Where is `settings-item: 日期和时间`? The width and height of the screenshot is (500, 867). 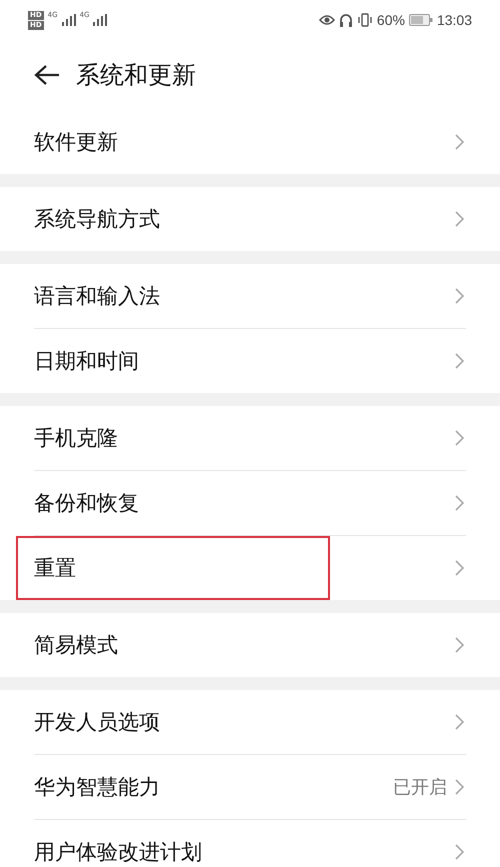 settings-item: 日期和时间 is located at coordinates (250, 361).